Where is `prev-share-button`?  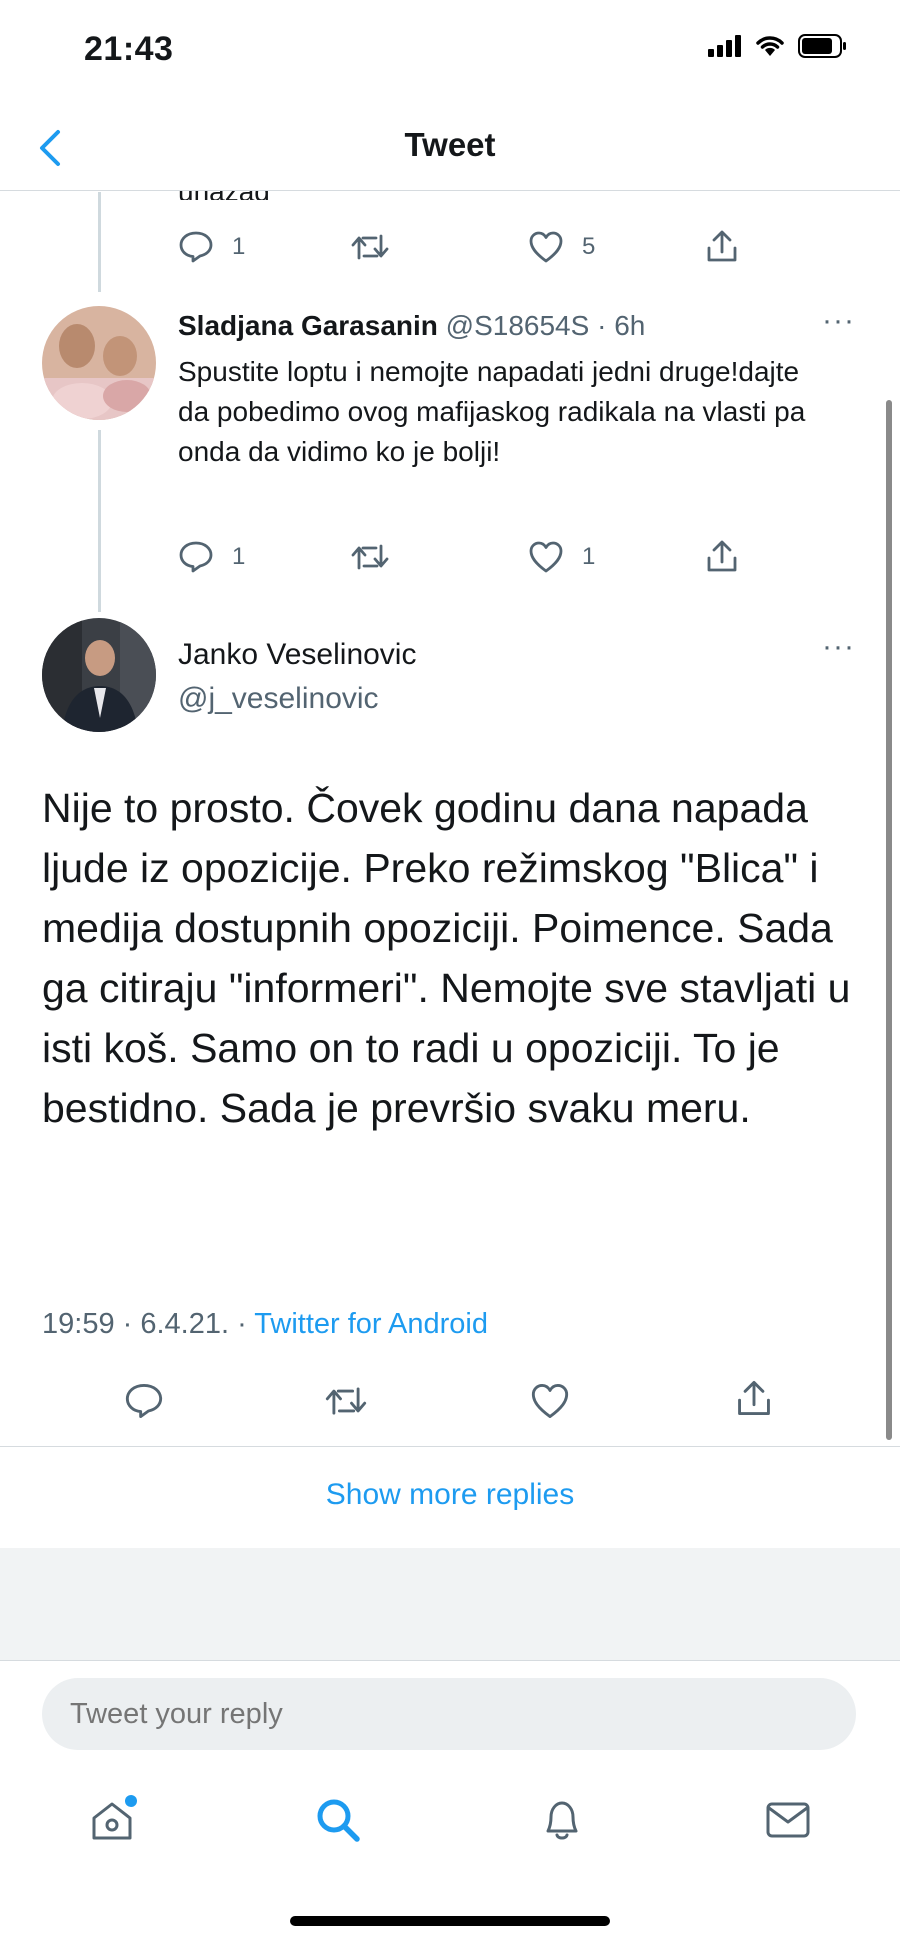 prev-share-button is located at coordinates (722, 246).